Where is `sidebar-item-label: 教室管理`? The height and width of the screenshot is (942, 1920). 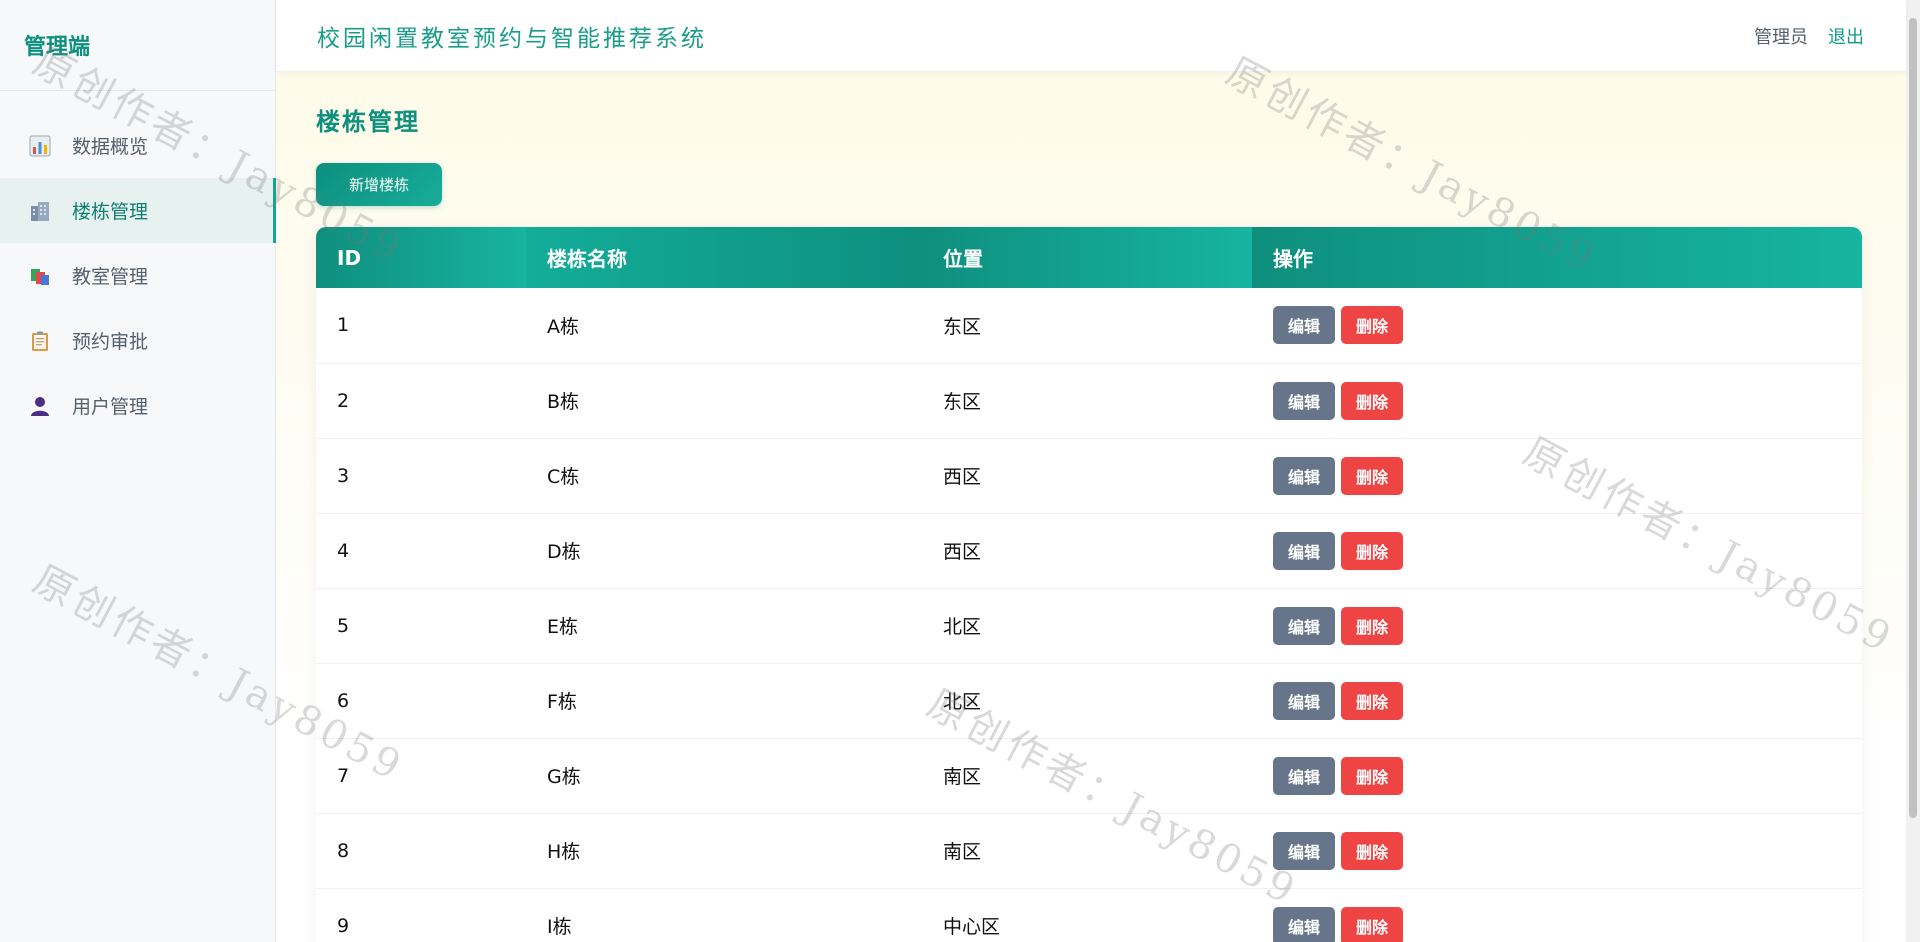 sidebar-item-label: 教室管理 is located at coordinates (110, 277).